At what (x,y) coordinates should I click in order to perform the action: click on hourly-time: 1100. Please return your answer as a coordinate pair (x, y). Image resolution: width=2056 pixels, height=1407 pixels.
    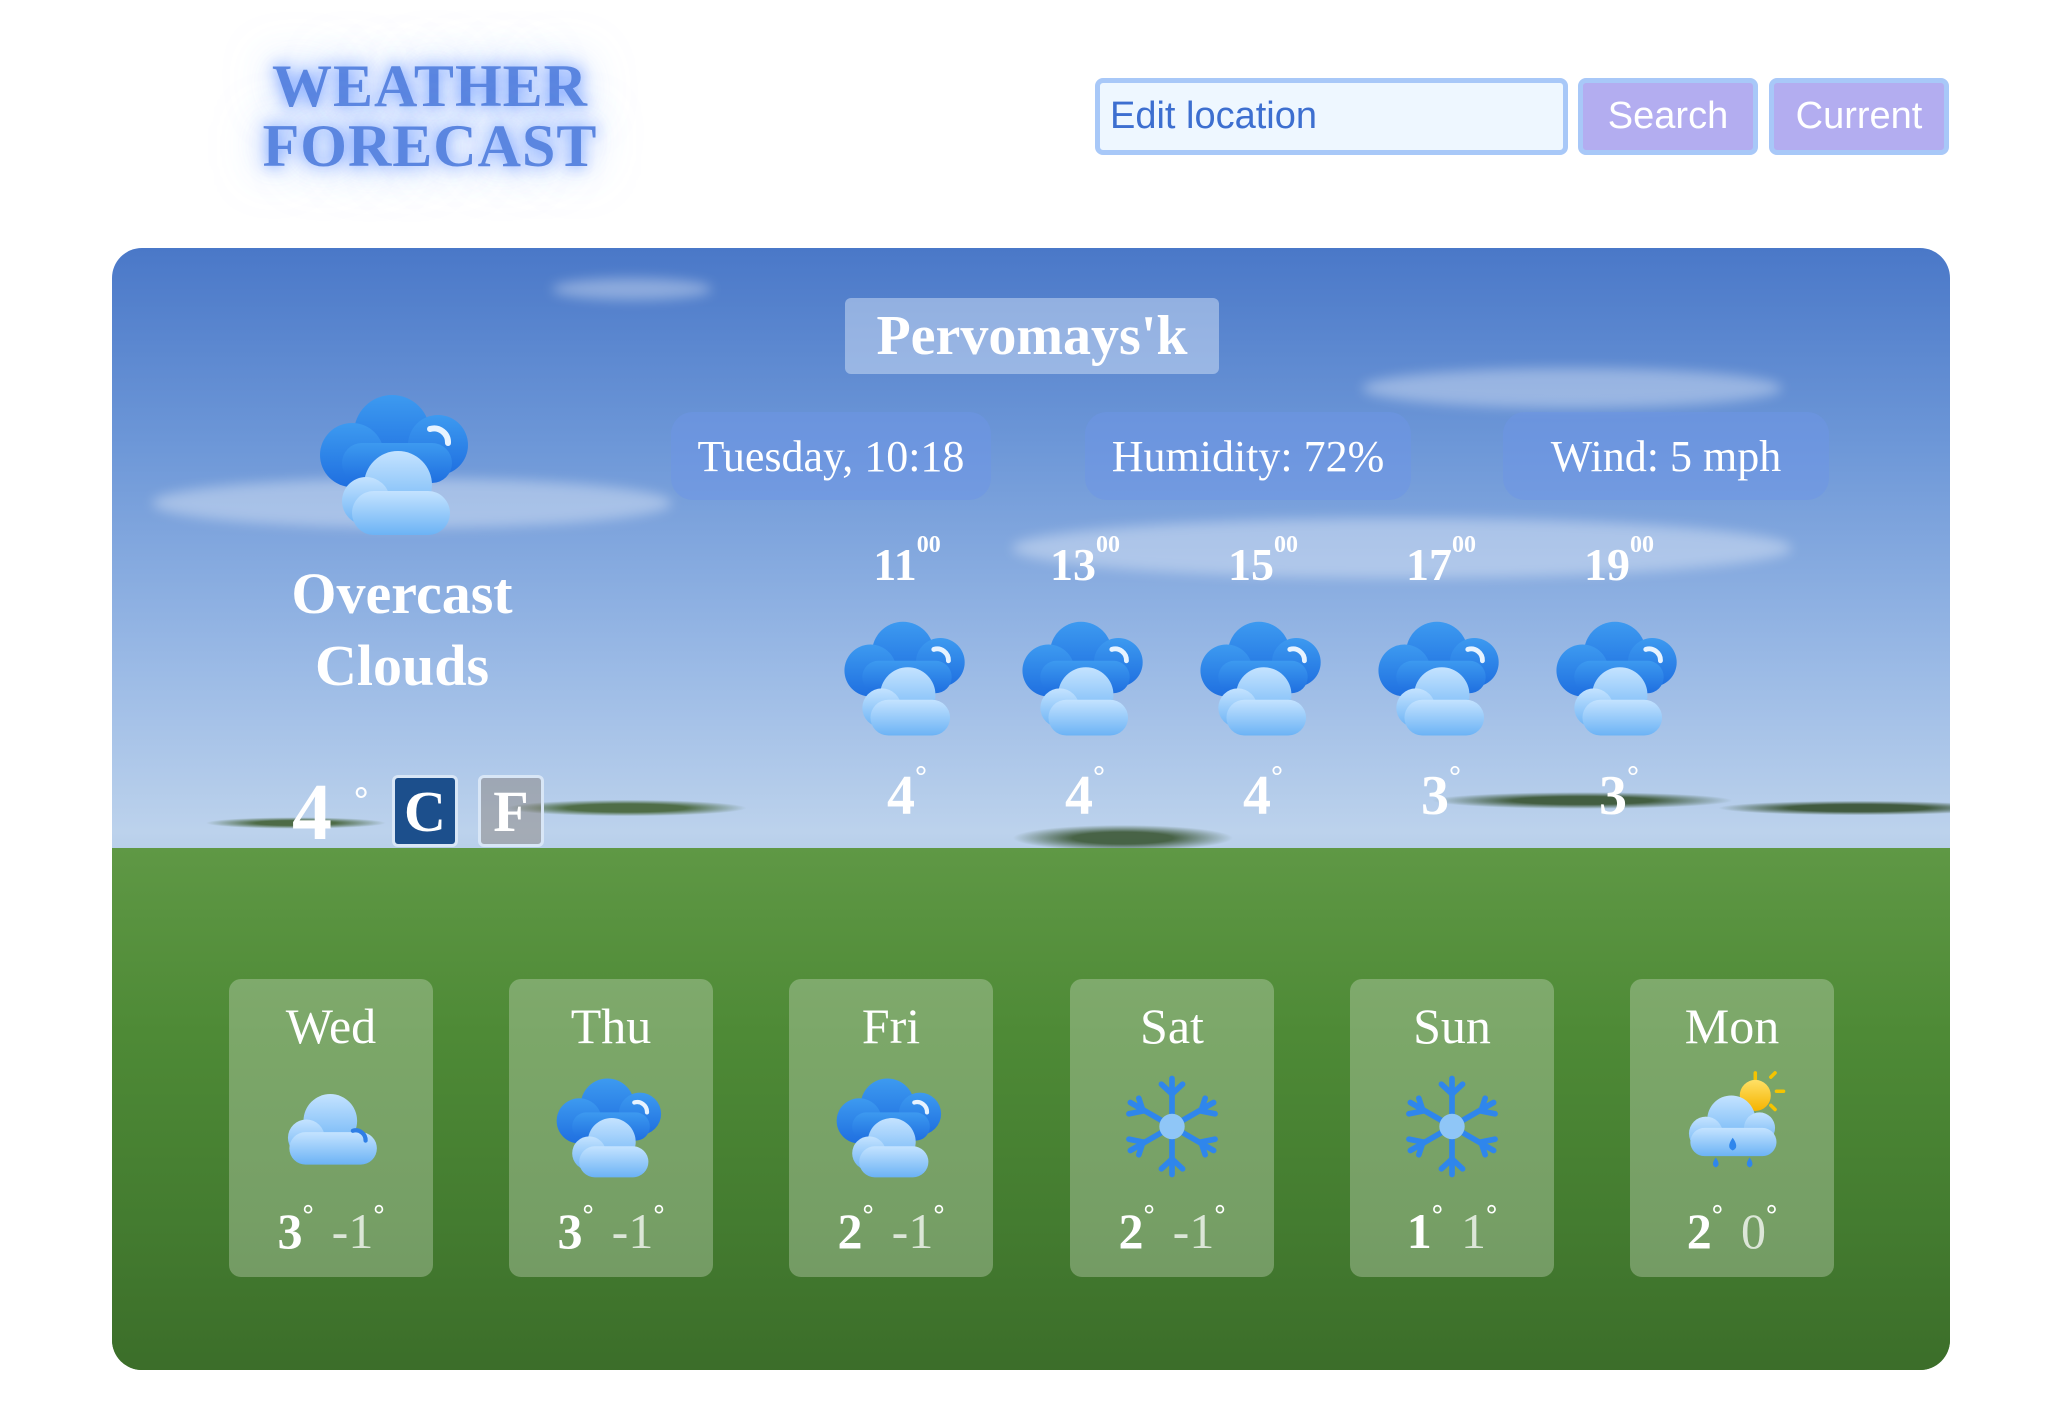
    Looking at the image, I should click on (907, 561).